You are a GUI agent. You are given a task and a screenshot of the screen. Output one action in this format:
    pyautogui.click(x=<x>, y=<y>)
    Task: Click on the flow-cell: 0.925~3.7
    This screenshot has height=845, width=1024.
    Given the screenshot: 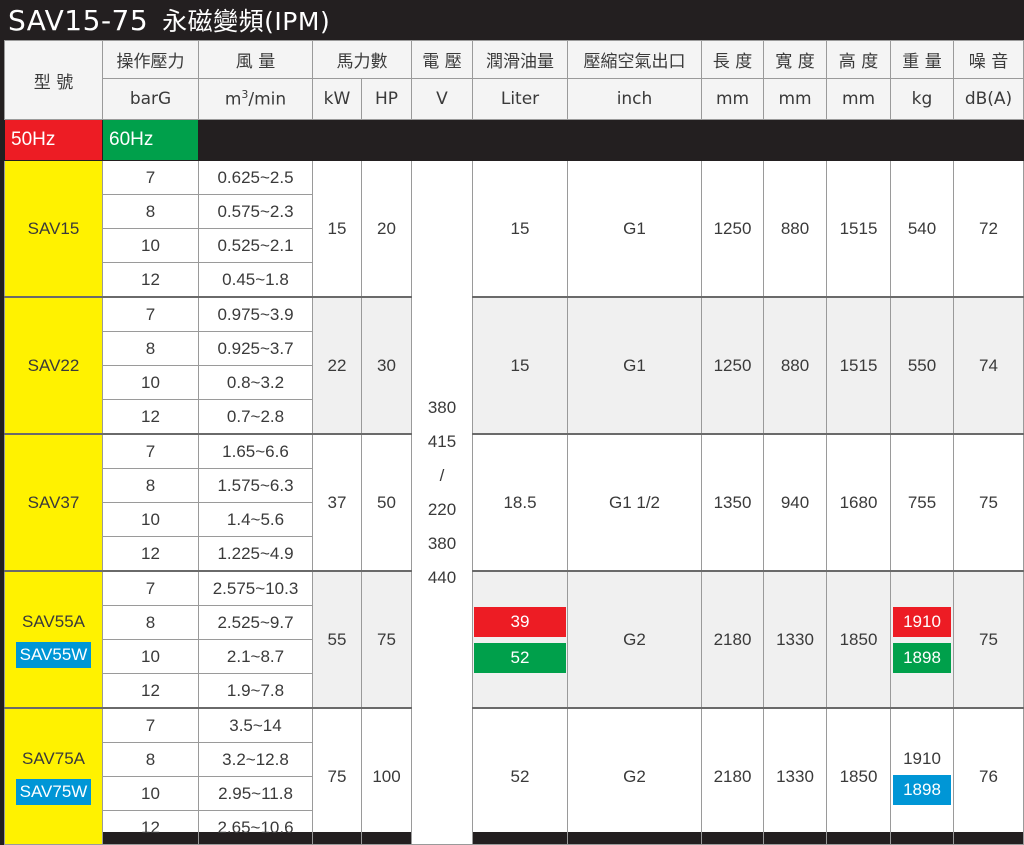 What is the action you would take?
    pyautogui.click(x=255, y=348)
    